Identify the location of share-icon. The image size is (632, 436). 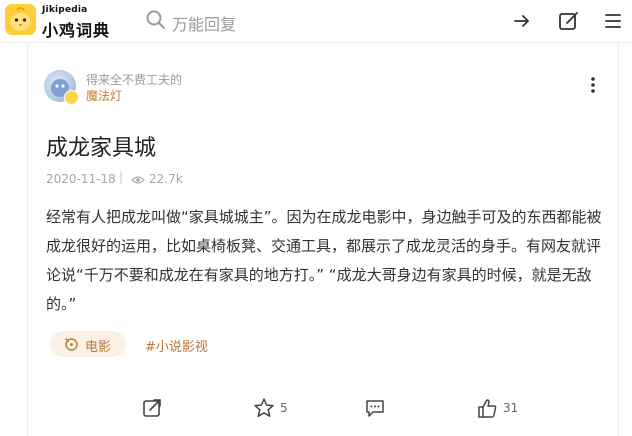
(152, 408).